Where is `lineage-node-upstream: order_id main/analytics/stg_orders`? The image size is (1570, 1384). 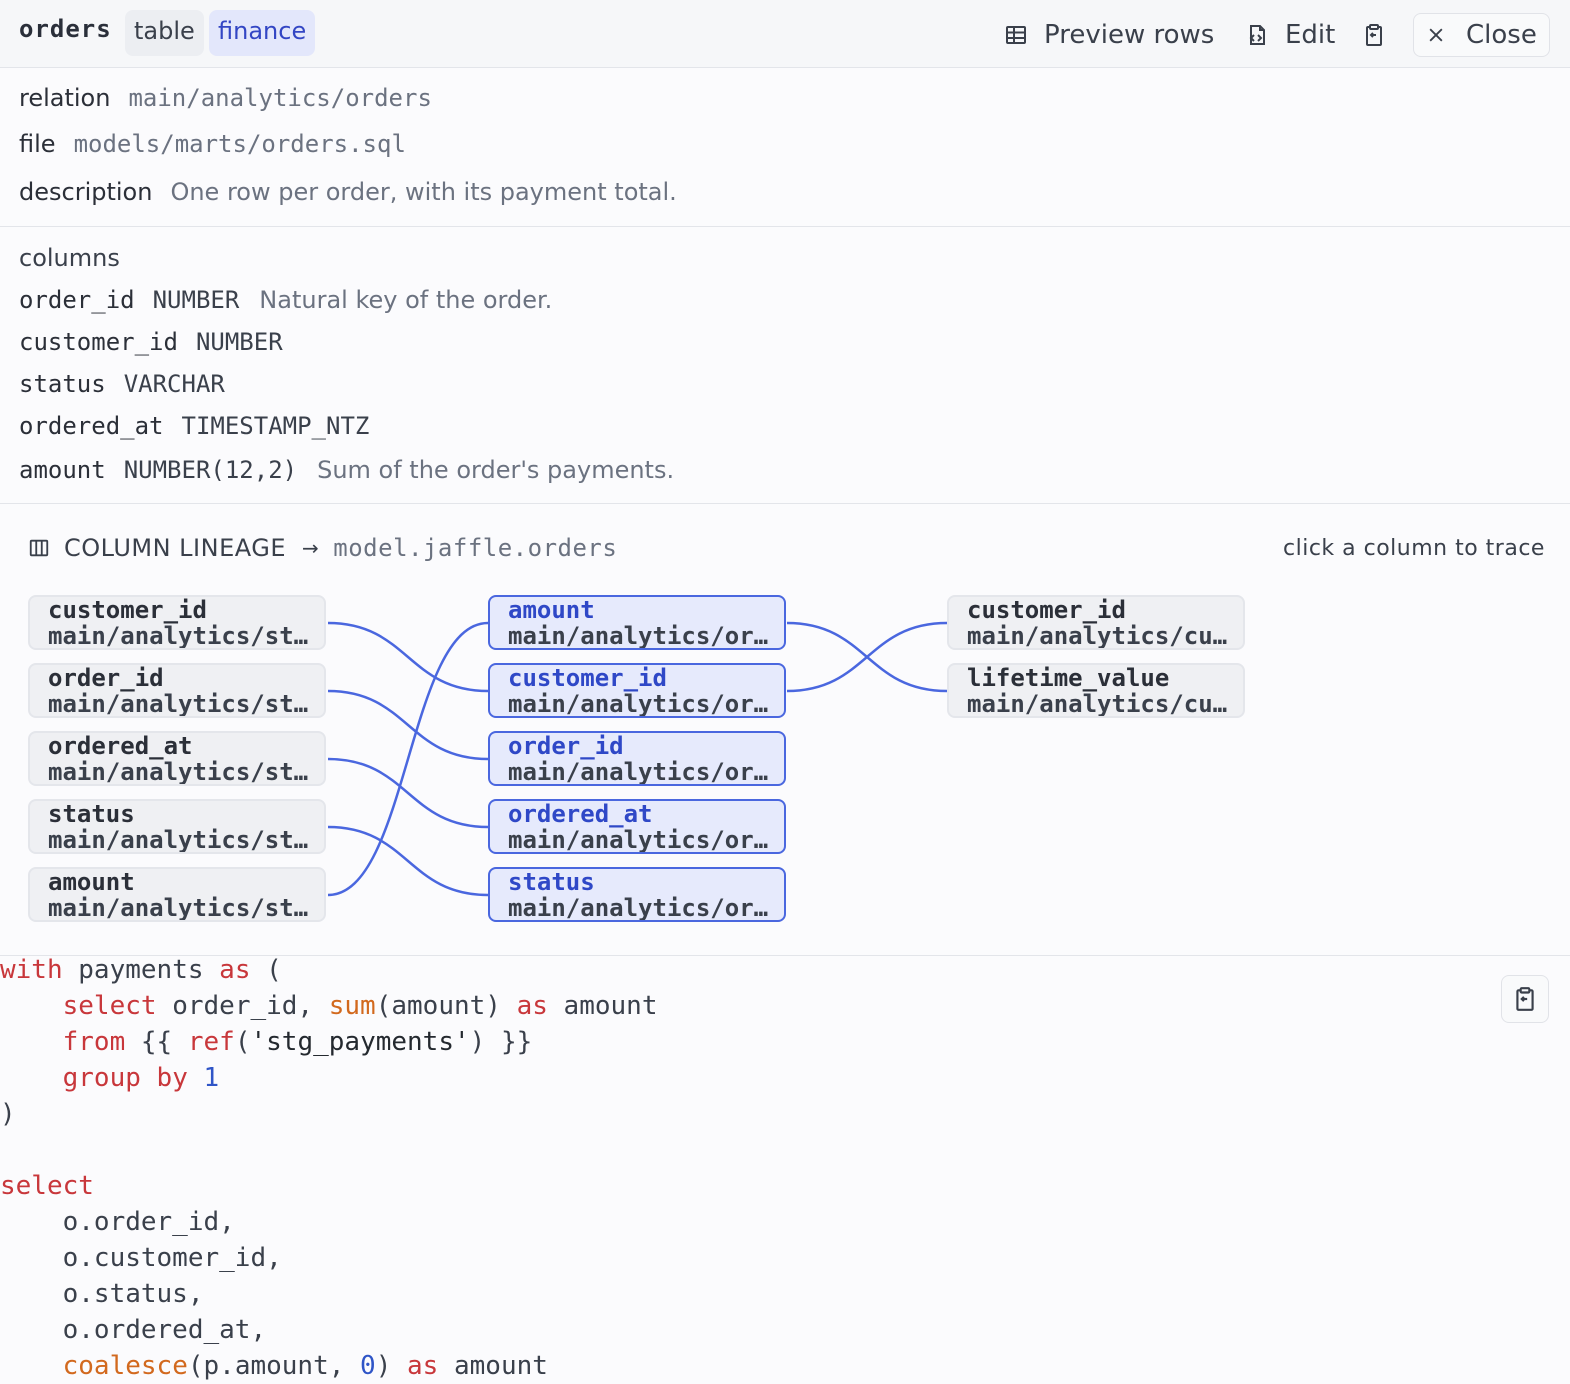 lineage-node-upstream: order_id main/analytics/stg_orders is located at coordinates (177, 690).